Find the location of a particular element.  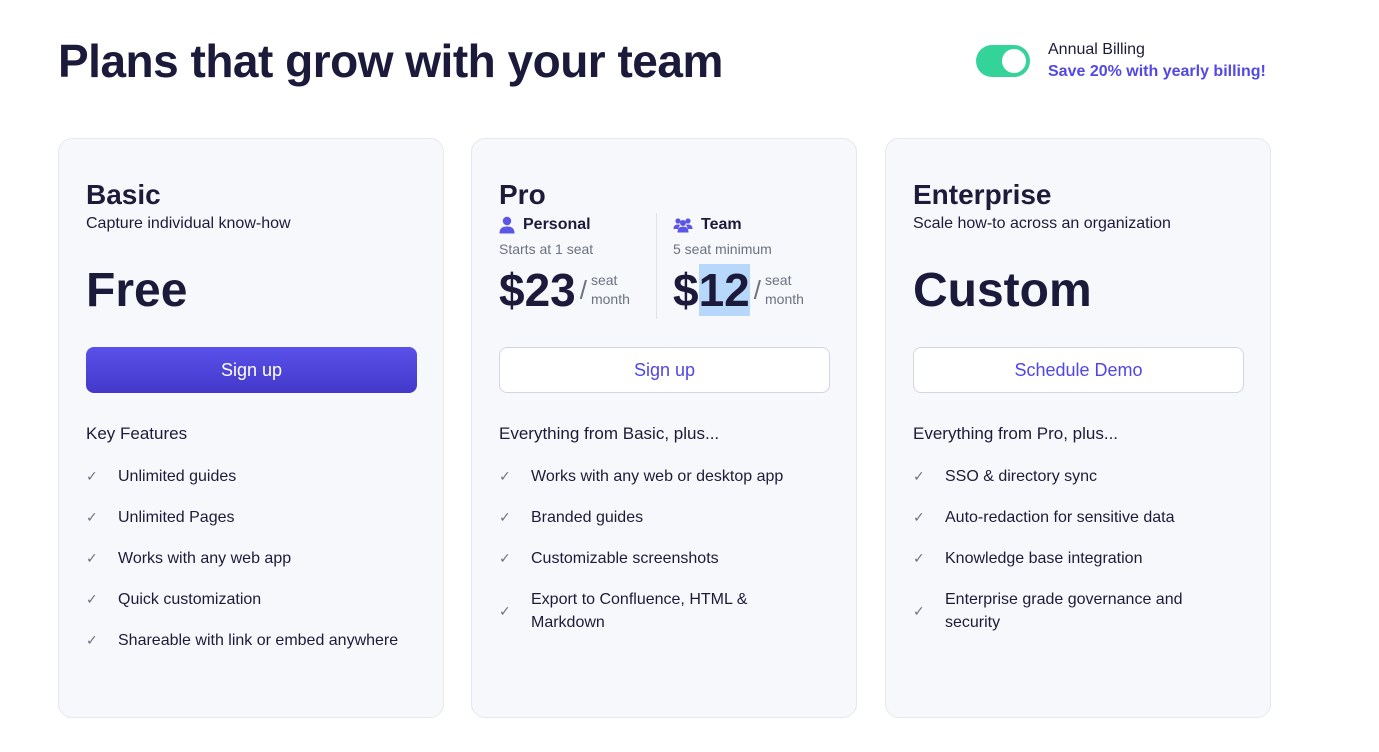

feature-label: Unlimited Pages is located at coordinates (176, 517).